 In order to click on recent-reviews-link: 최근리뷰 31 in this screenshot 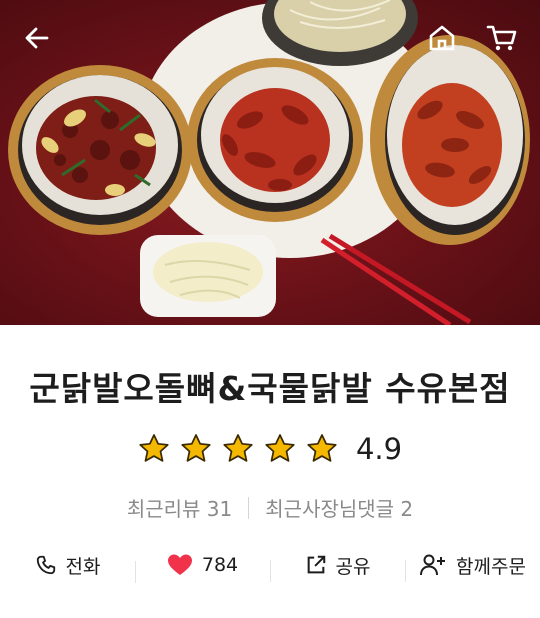, I will do `click(179, 507)`.